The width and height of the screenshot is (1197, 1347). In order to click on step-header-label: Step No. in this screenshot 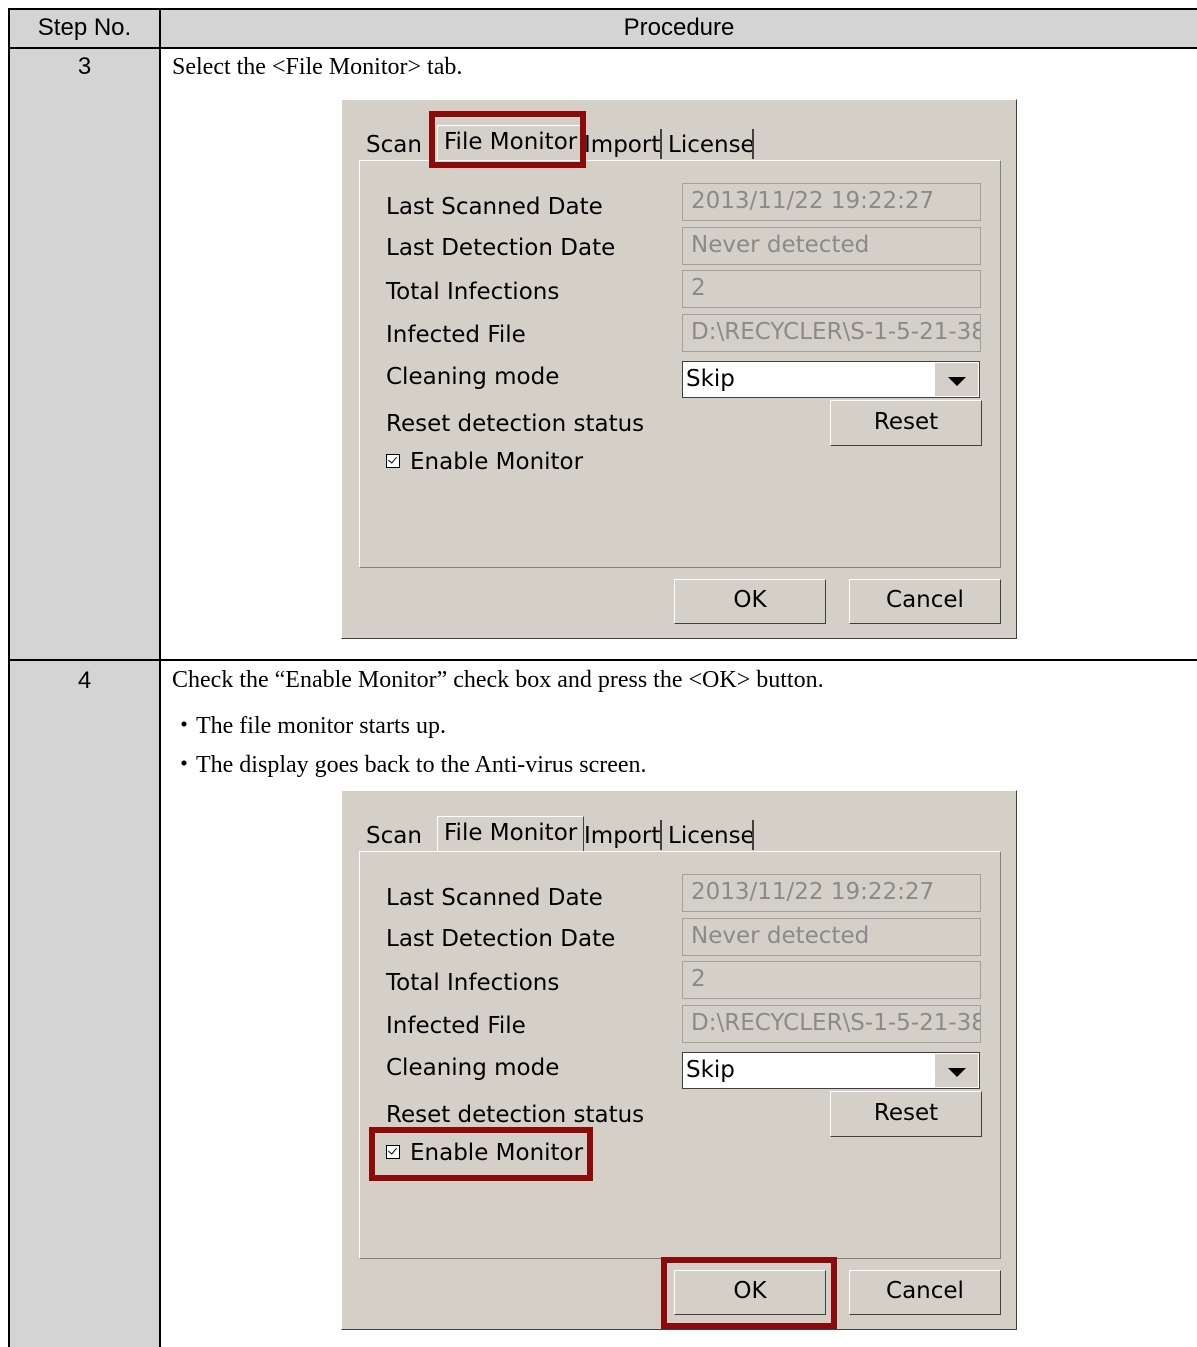, I will do `click(84, 27)`.